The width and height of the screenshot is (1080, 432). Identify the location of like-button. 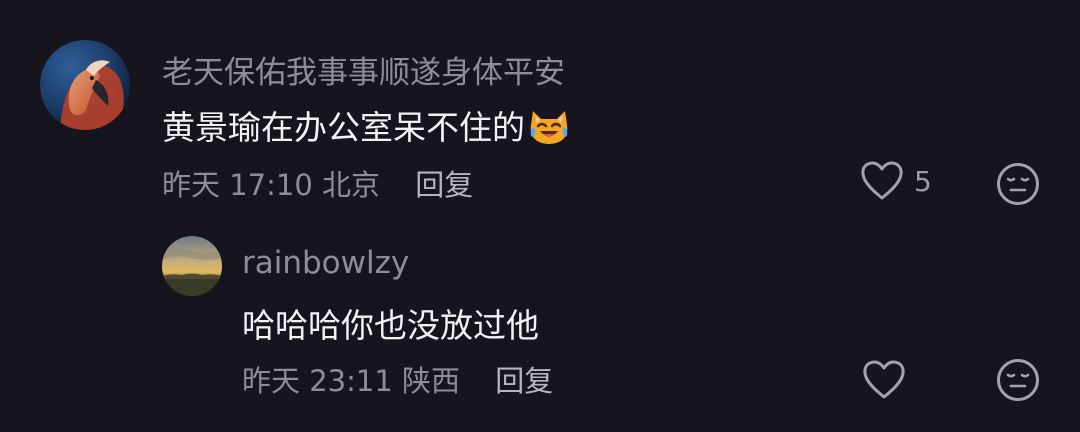
(884, 380).